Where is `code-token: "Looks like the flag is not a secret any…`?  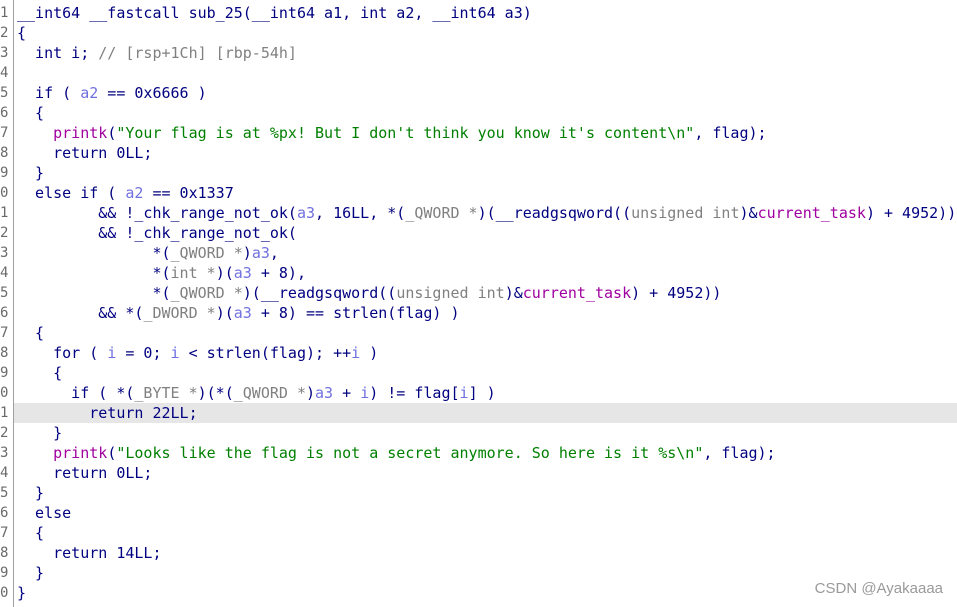 code-token: "Looks like the flag is not a secret any… is located at coordinates (410, 453).